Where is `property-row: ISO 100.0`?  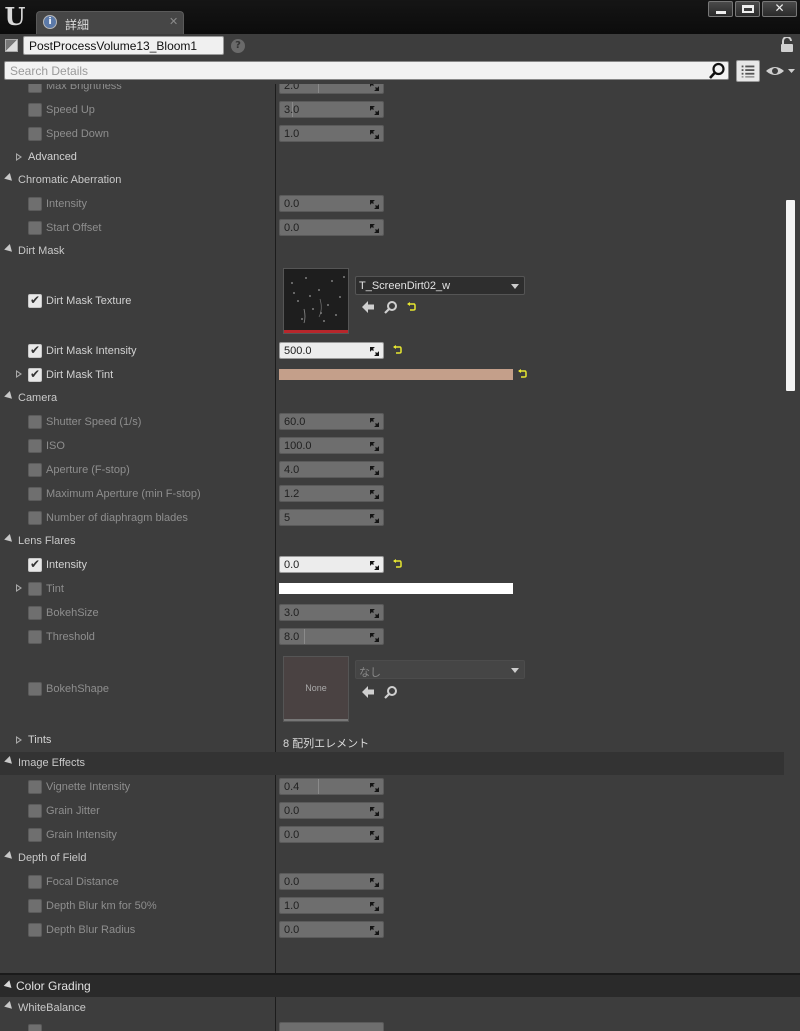
property-row: ISO 100.0 is located at coordinates (392, 446).